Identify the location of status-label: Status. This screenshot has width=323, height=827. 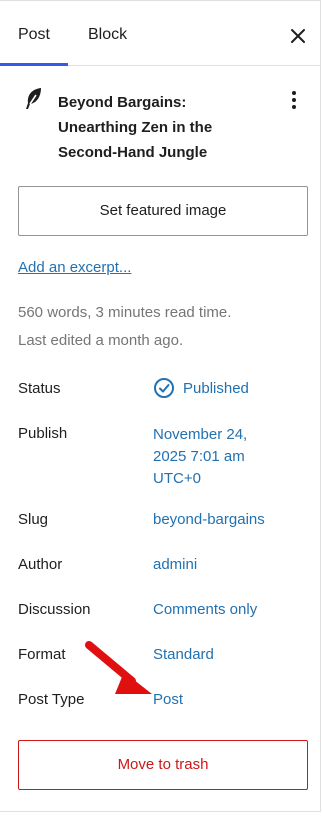
(39, 388).